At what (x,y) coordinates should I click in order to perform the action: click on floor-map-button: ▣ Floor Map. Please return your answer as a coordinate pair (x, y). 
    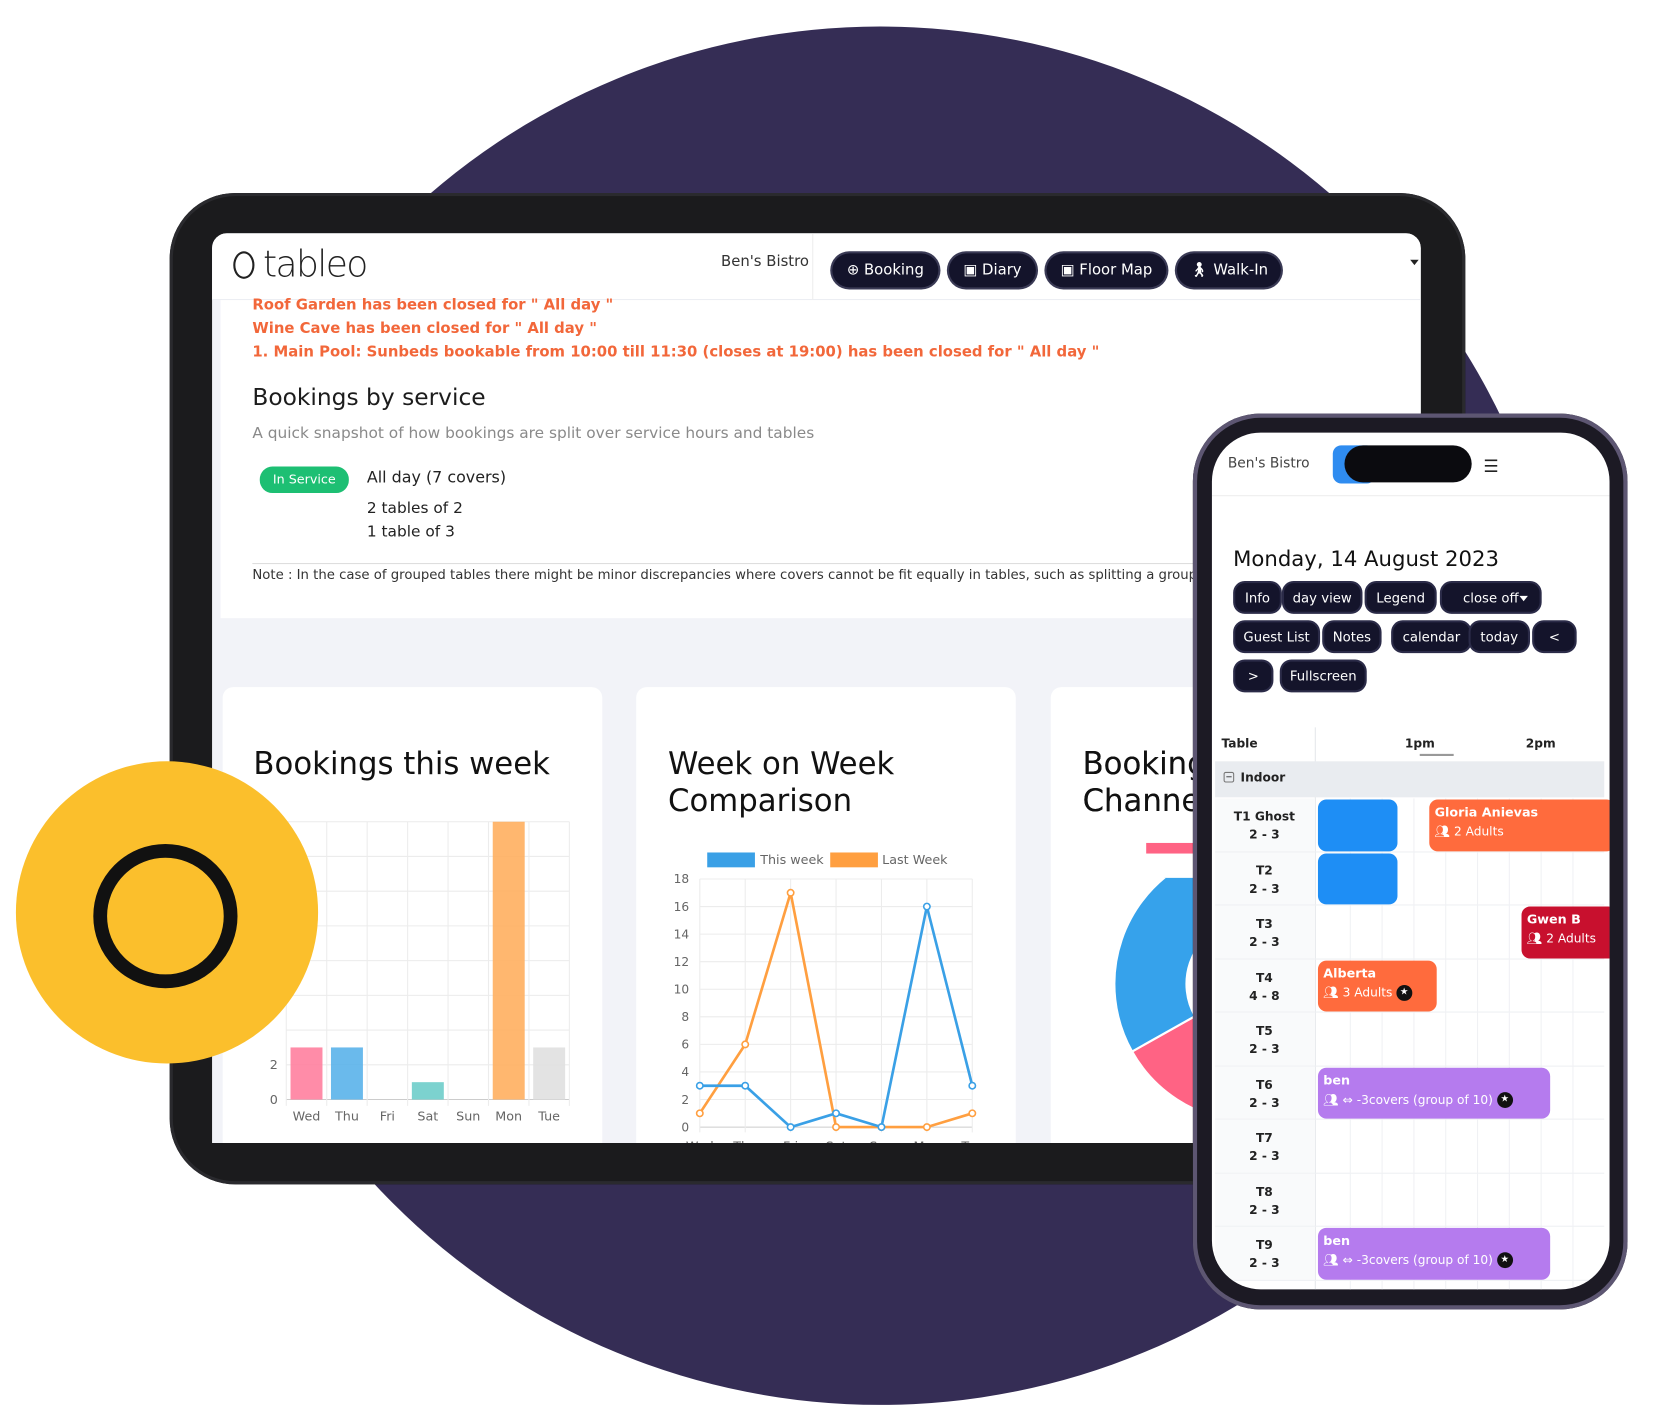
    Looking at the image, I should click on (1106, 270).